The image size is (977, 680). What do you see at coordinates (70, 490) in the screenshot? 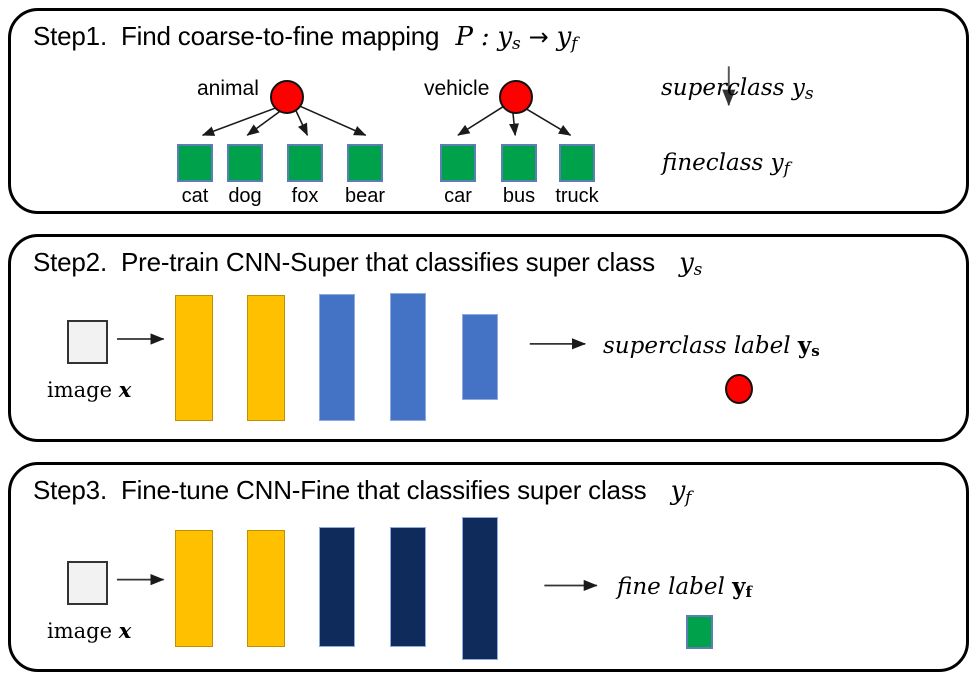
I see `step3-label: Step3.` at bounding box center [70, 490].